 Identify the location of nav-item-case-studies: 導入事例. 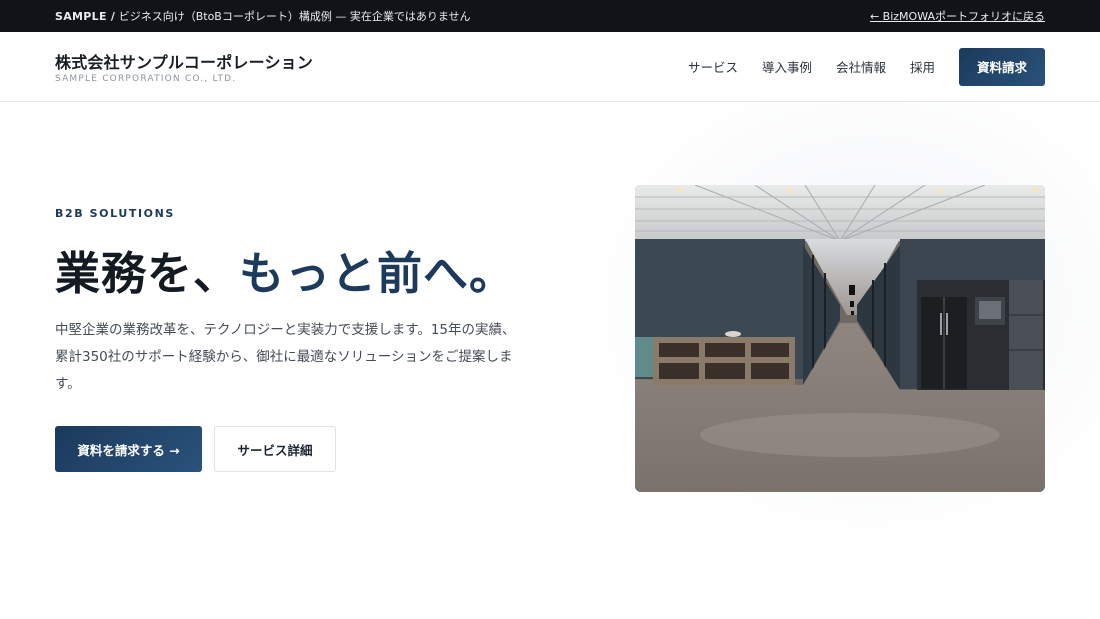
(787, 66).